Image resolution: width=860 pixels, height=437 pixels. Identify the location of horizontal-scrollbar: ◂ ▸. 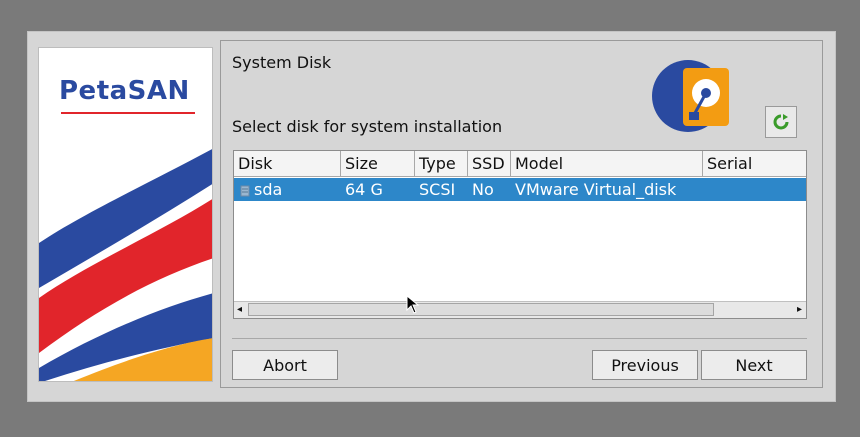
(520, 309).